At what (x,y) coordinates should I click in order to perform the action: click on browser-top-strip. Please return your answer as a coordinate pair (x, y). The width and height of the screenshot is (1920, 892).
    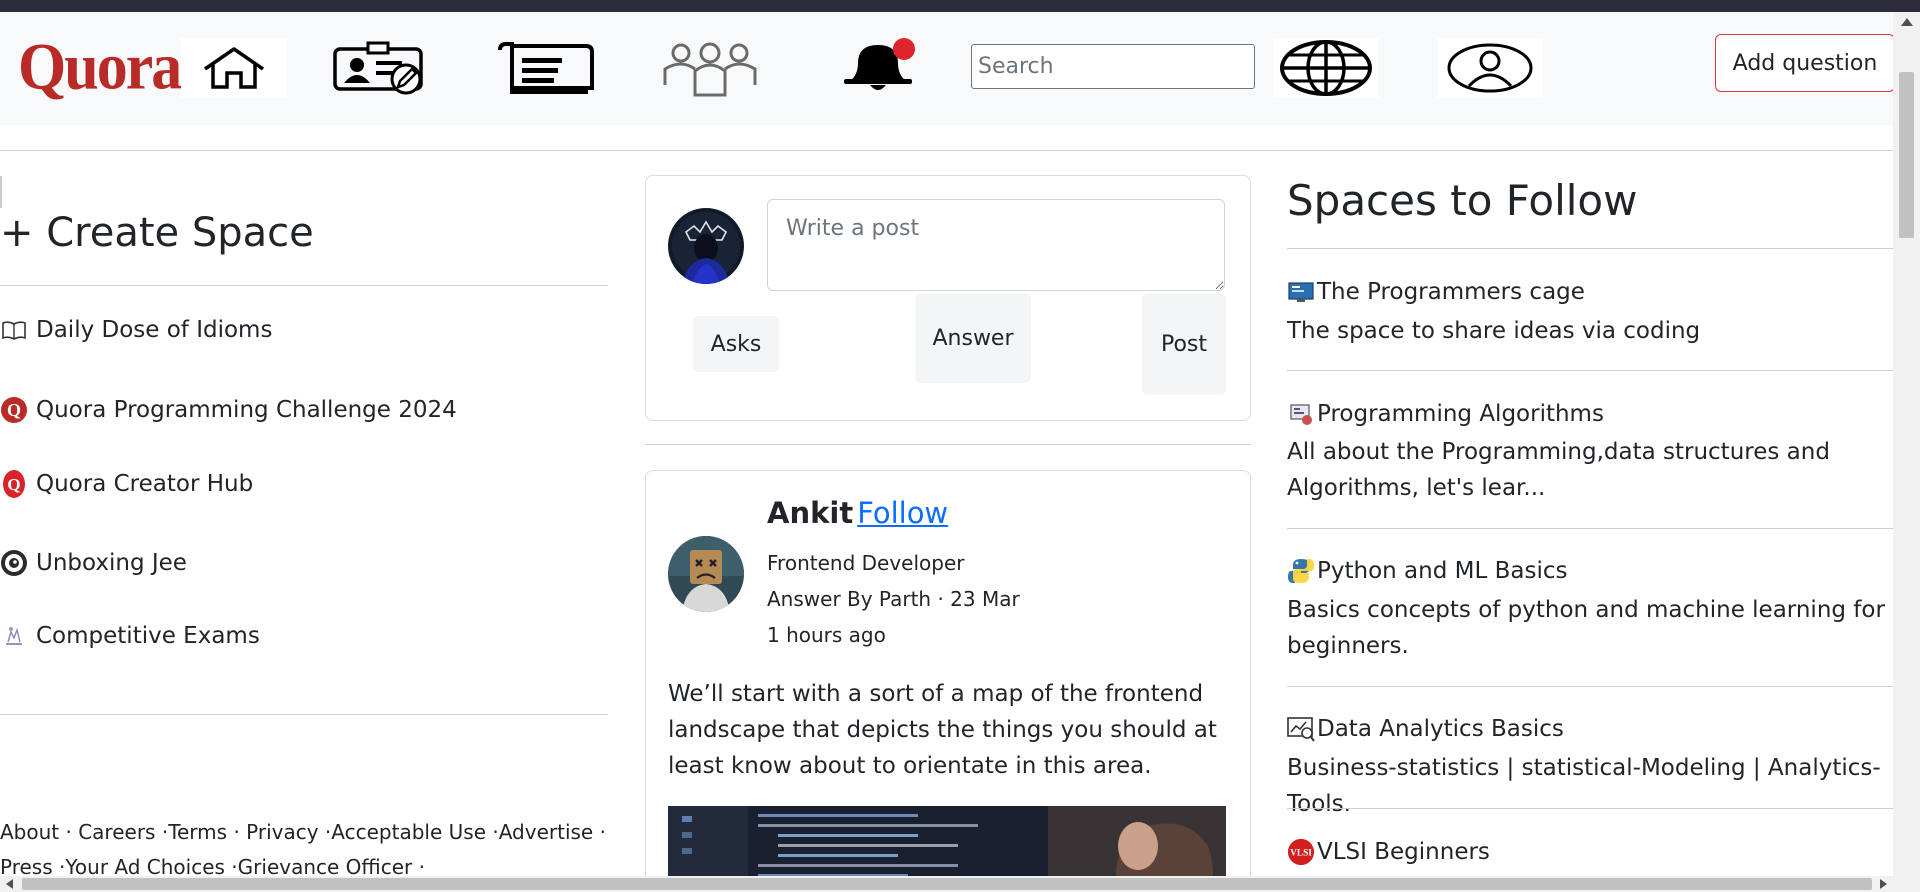
    Looking at the image, I should click on (960, 6).